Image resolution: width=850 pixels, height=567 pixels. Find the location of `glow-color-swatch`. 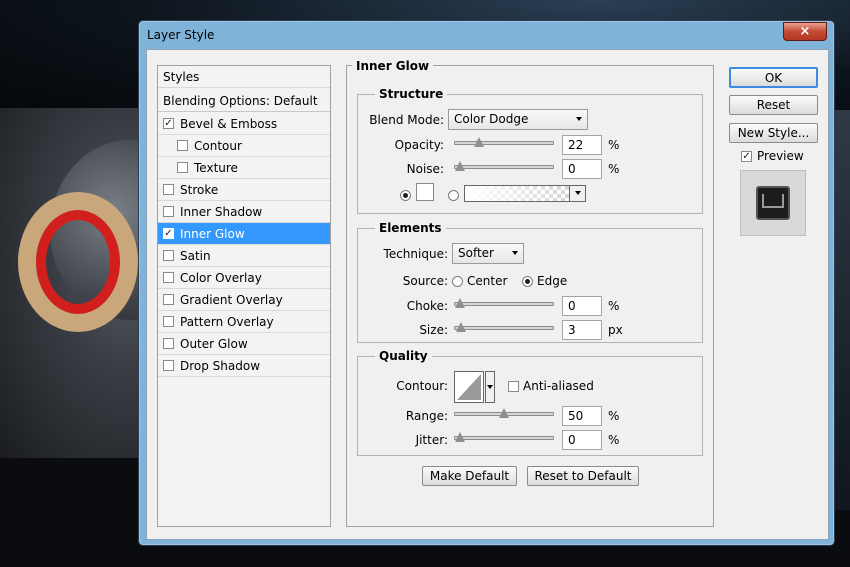

glow-color-swatch is located at coordinates (425, 192).